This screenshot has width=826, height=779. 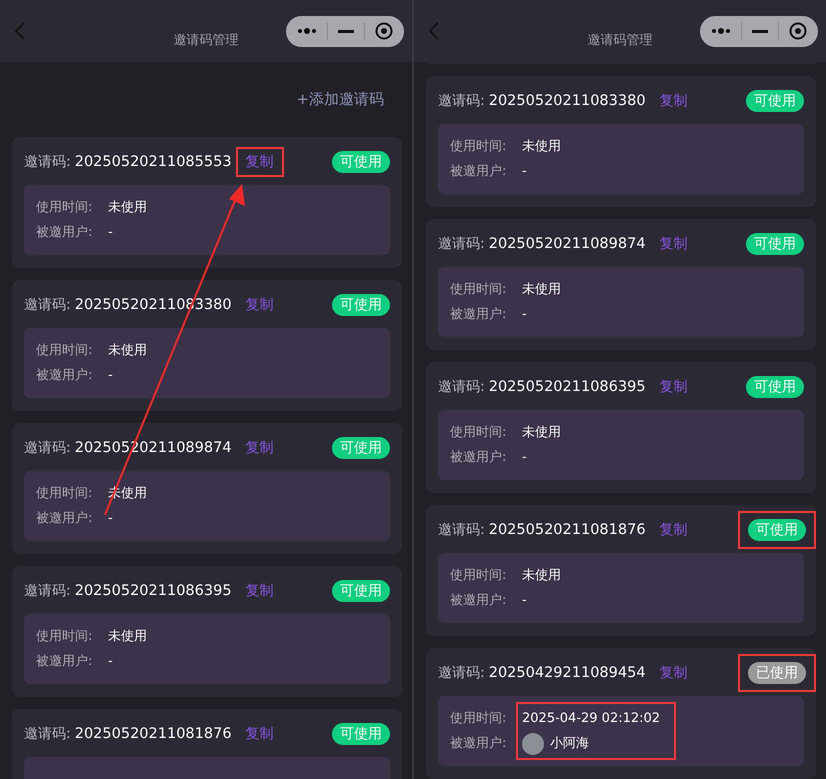 What do you see at coordinates (340, 99) in the screenshot?
I see `add-invite-button: +添加邀请码` at bounding box center [340, 99].